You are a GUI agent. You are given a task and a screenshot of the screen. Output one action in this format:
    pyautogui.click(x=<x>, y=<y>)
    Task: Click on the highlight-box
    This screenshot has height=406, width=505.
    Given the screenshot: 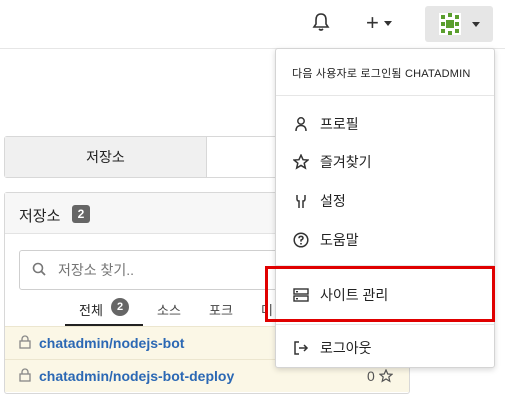 What is the action you would take?
    pyautogui.click(x=380, y=294)
    